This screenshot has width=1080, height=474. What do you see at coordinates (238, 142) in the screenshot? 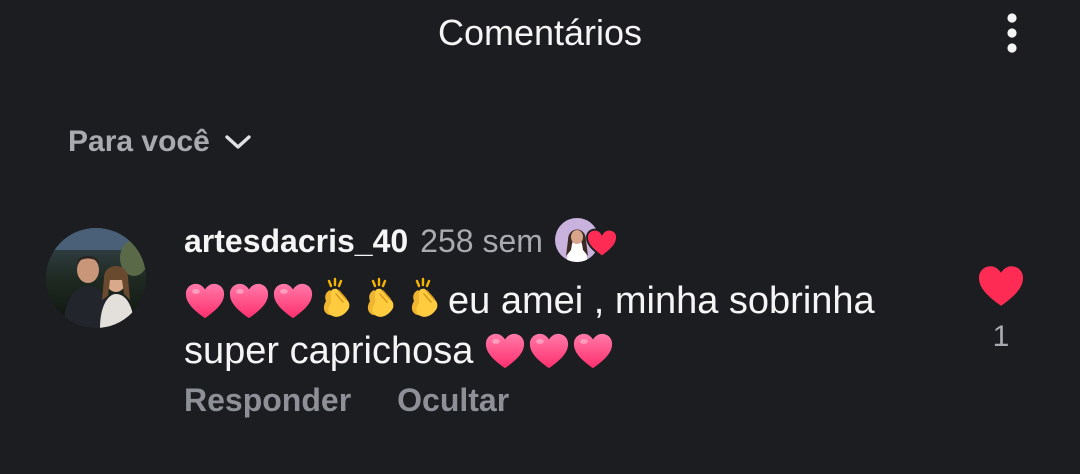
I see `chevron-down-icon` at bounding box center [238, 142].